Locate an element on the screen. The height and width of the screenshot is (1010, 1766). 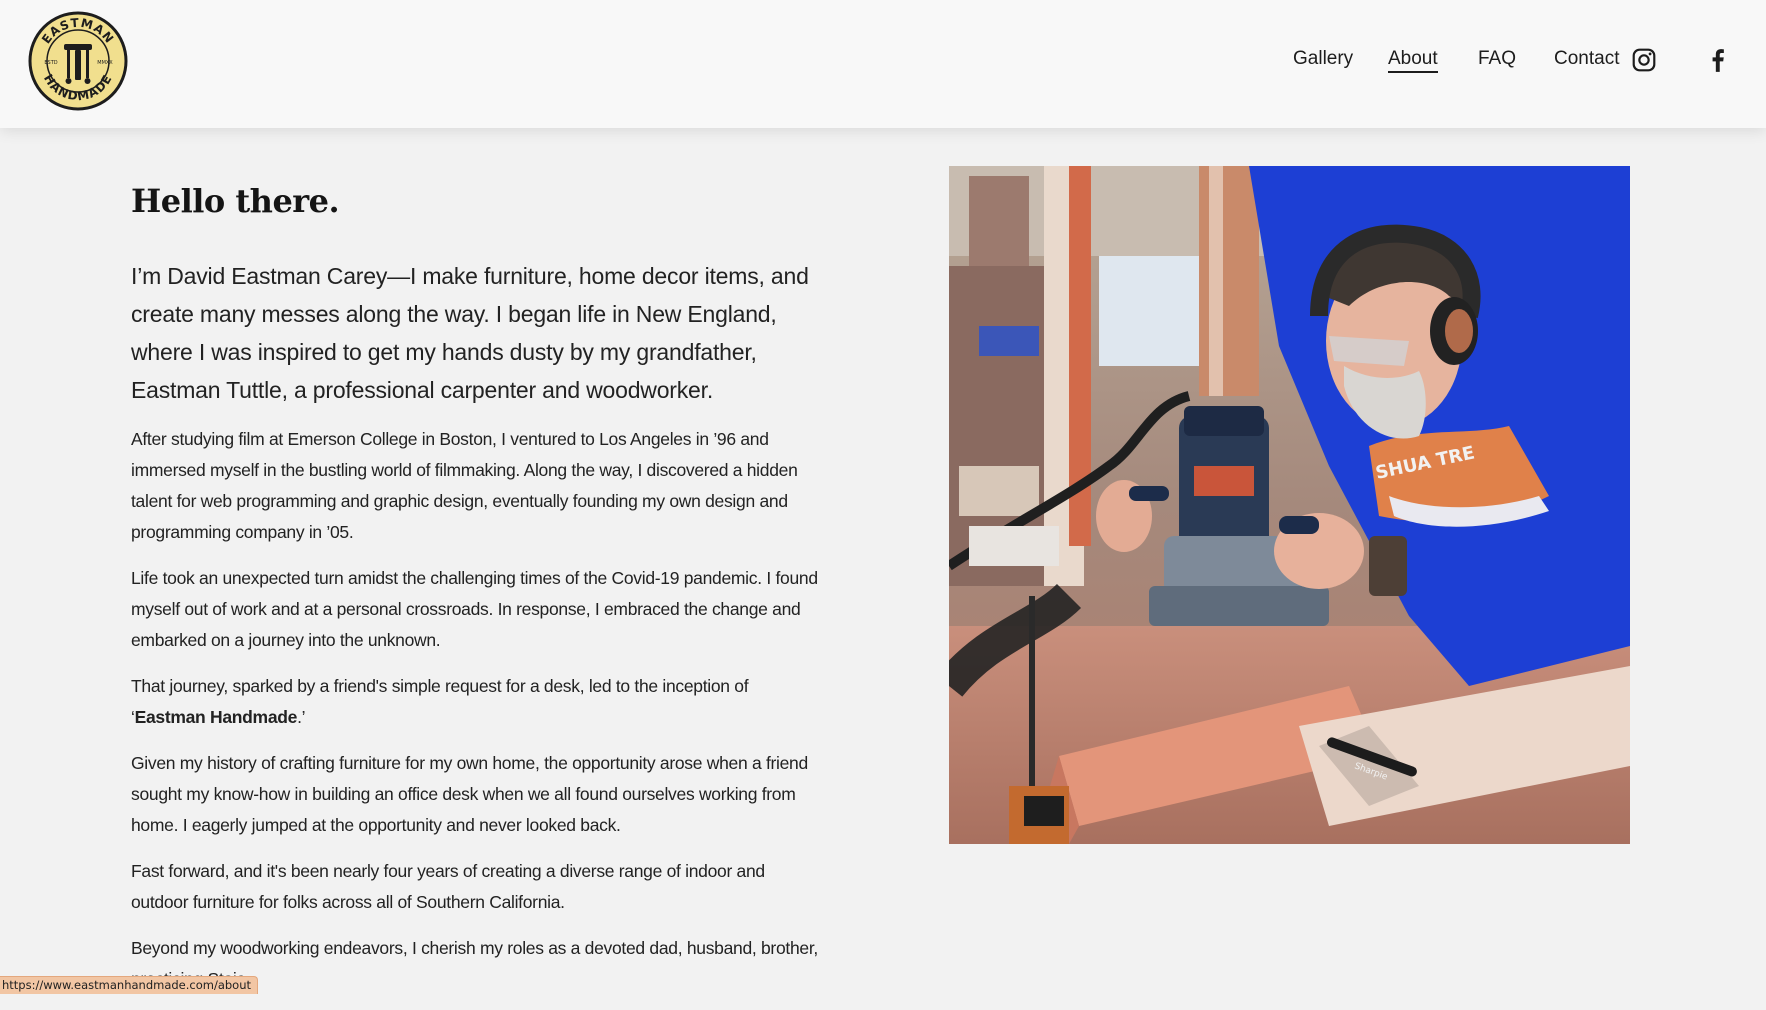
logo-year-text: MMXX is located at coordinates (105, 63).